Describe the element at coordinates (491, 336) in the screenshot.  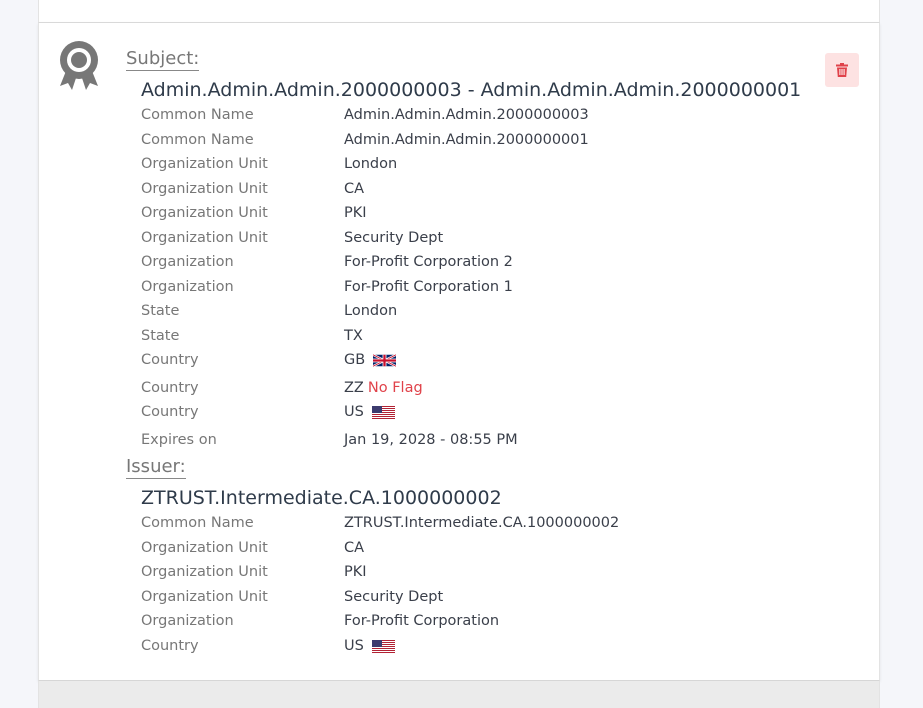
I see `subject-field-row: State TX` at that location.